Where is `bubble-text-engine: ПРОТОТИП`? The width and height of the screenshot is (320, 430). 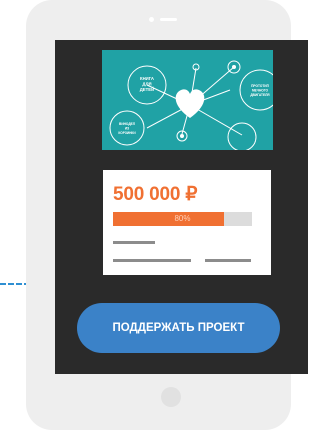
bubble-text-engine: ПРОТОТИП is located at coordinates (260, 86).